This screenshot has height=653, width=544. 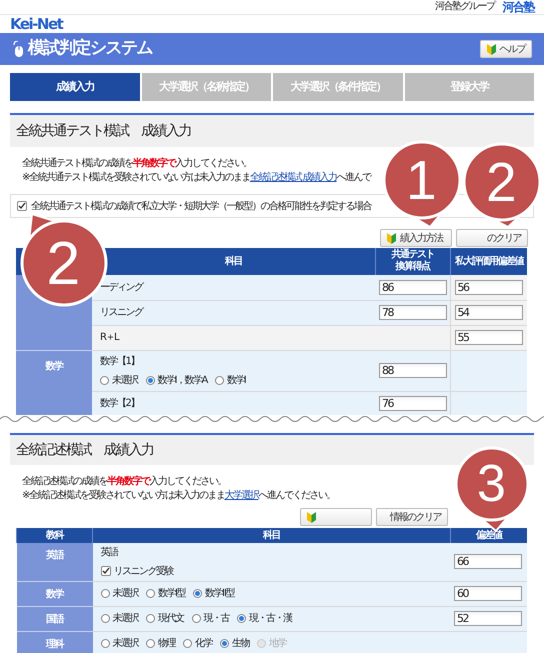 What do you see at coordinates (201, 207) in the screenshot?
I see `option-label: 全統共通テスト模試の成績で私立大学・短期大学（一般型）の合格可能性を判定する場合` at bounding box center [201, 207].